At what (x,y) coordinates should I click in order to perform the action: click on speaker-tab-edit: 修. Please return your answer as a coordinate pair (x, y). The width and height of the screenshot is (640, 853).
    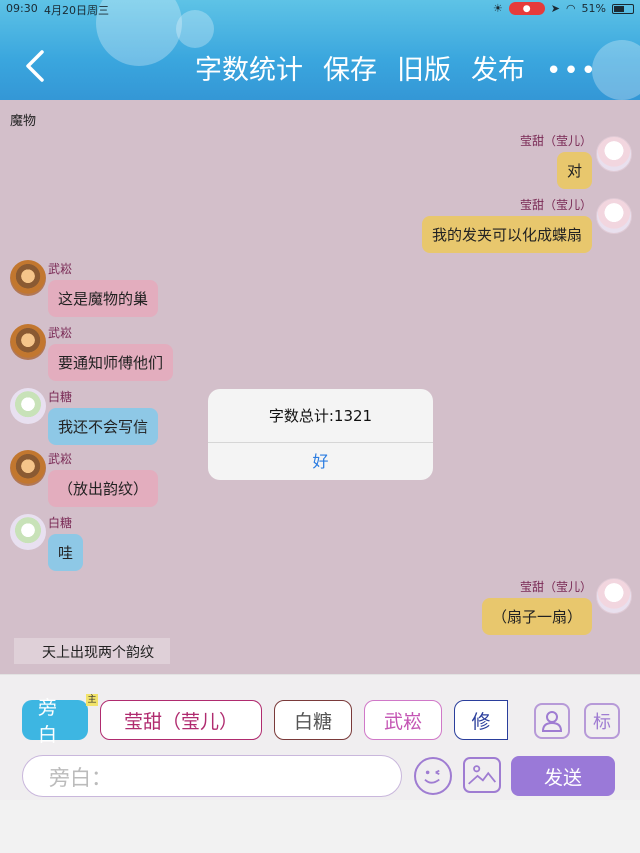
    Looking at the image, I should click on (481, 720).